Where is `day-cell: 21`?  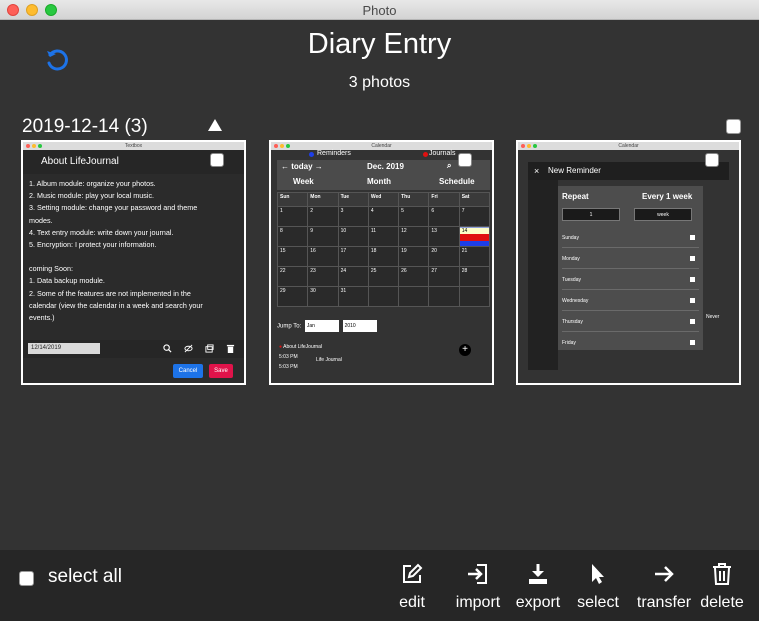 day-cell: 21 is located at coordinates (474, 256).